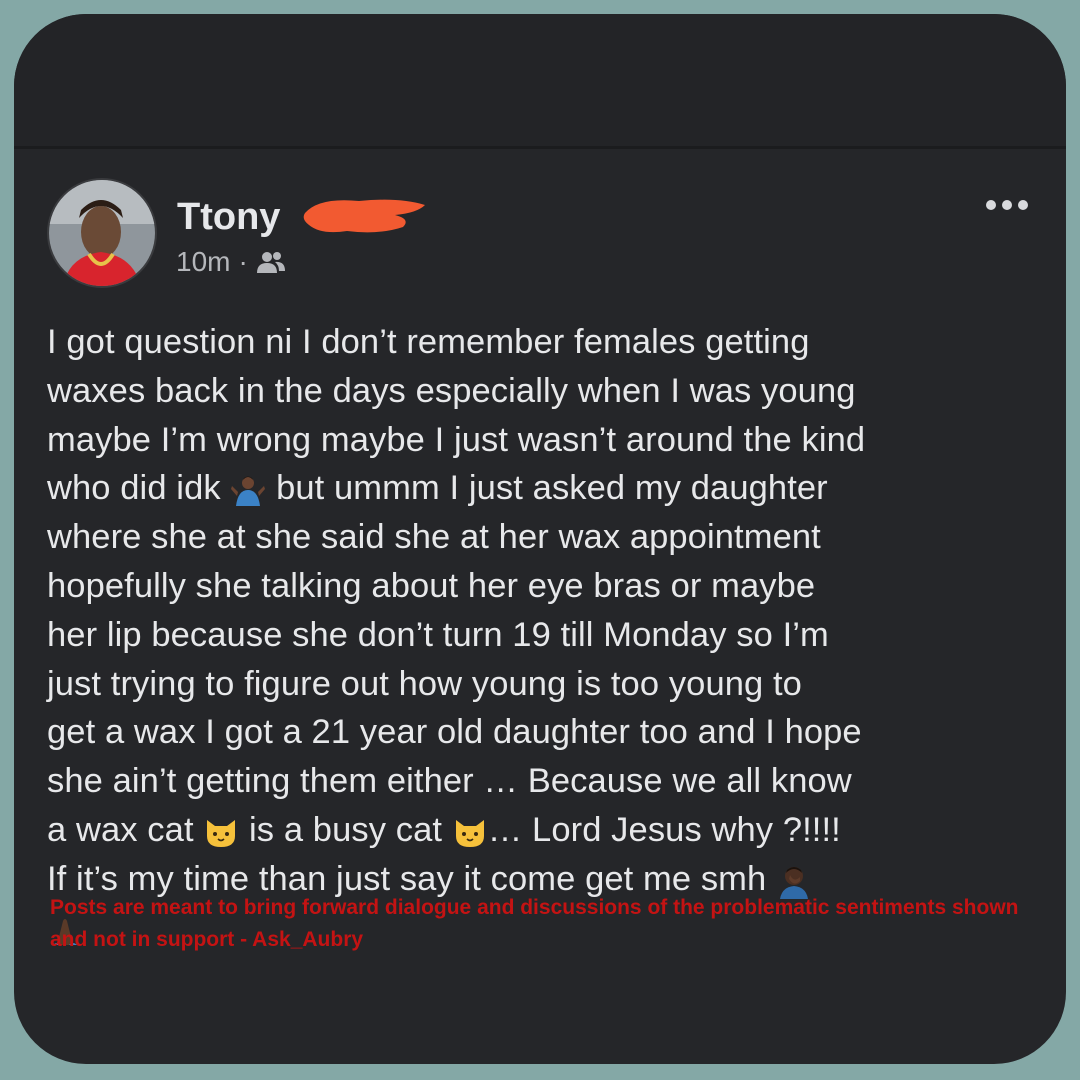  What do you see at coordinates (231, 262) in the screenshot?
I see `post-meta: 10m ·` at bounding box center [231, 262].